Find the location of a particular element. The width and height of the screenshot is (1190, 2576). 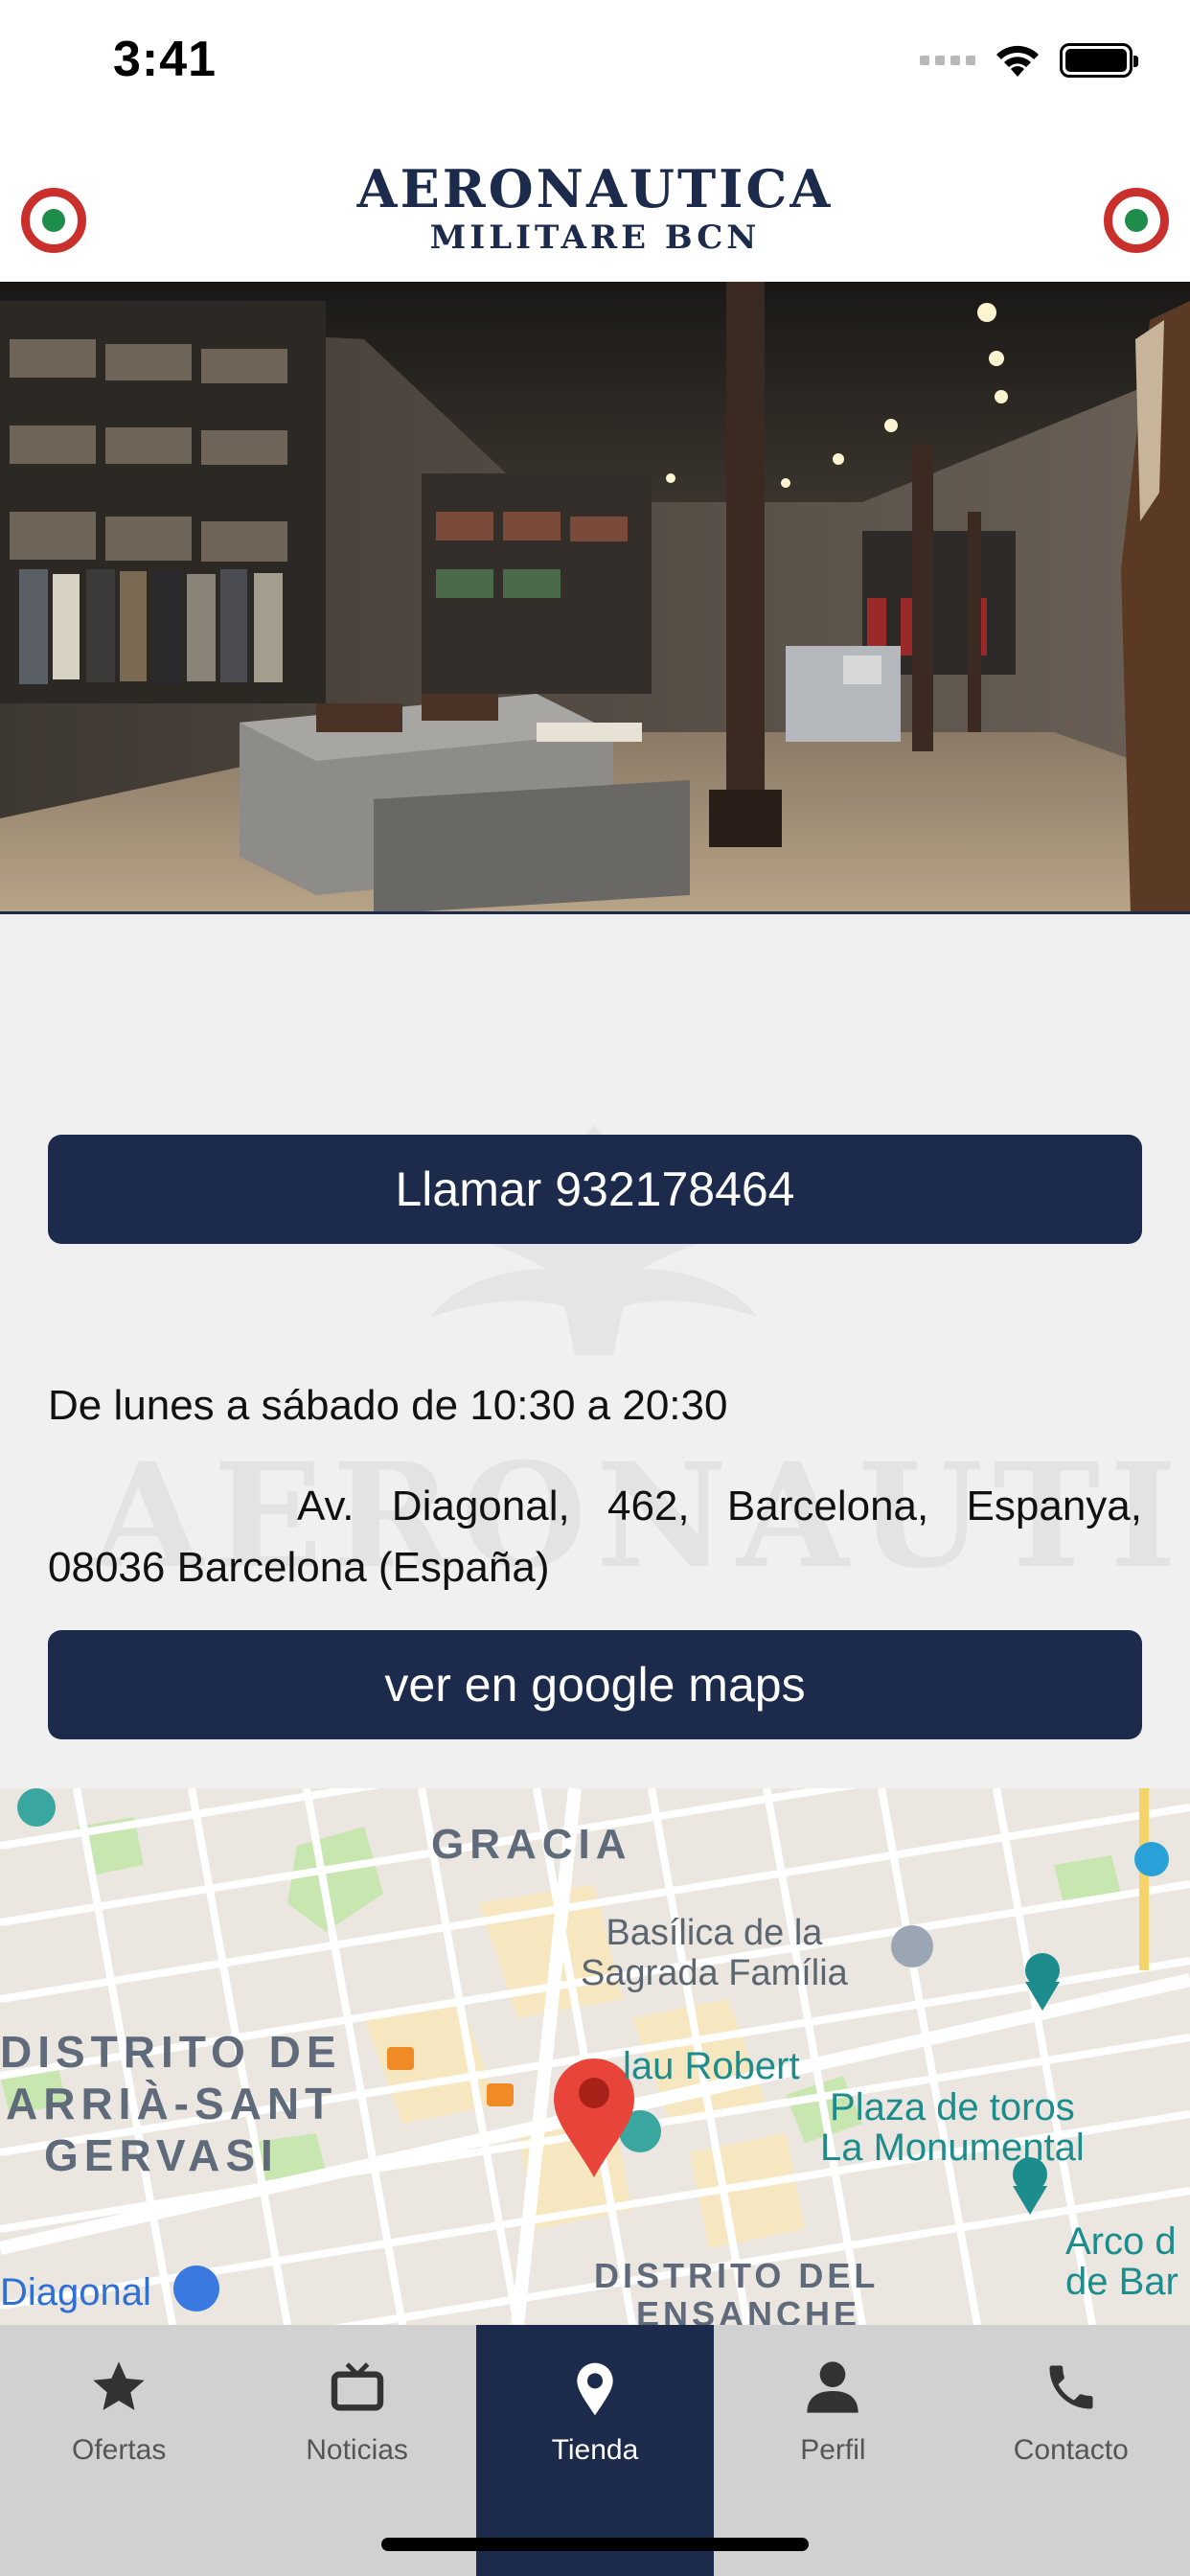

opening-hours: De lunes a sábado de 10:30 a 20:30 is located at coordinates (388, 1405).